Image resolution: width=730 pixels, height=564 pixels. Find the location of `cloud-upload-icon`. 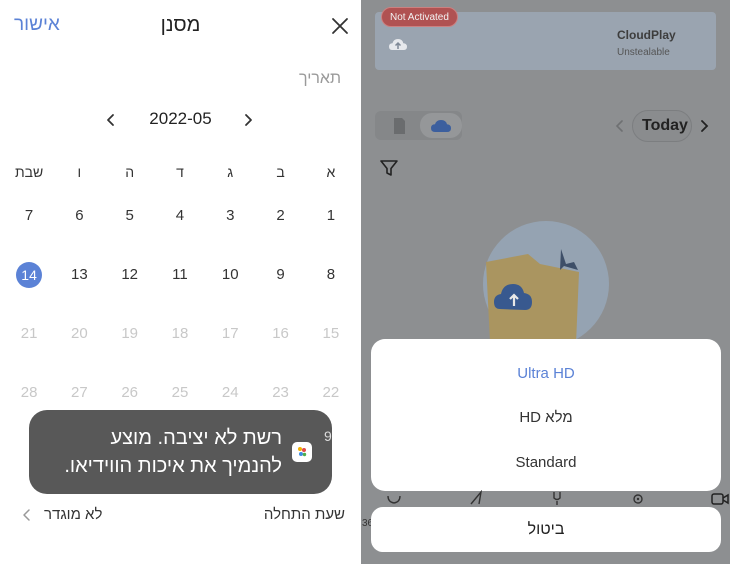

cloud-upload-icon is located at coordinates (398, 44).